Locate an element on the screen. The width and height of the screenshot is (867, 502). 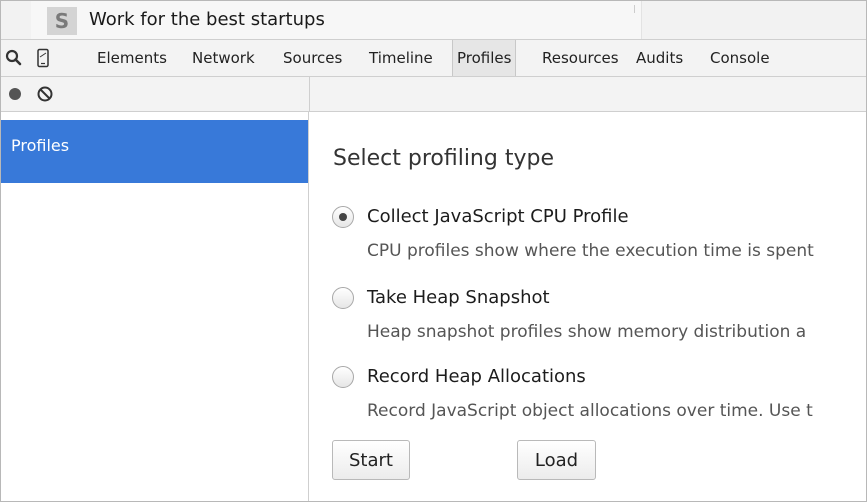
device-mode-icon is located at coordinates (43, 60).